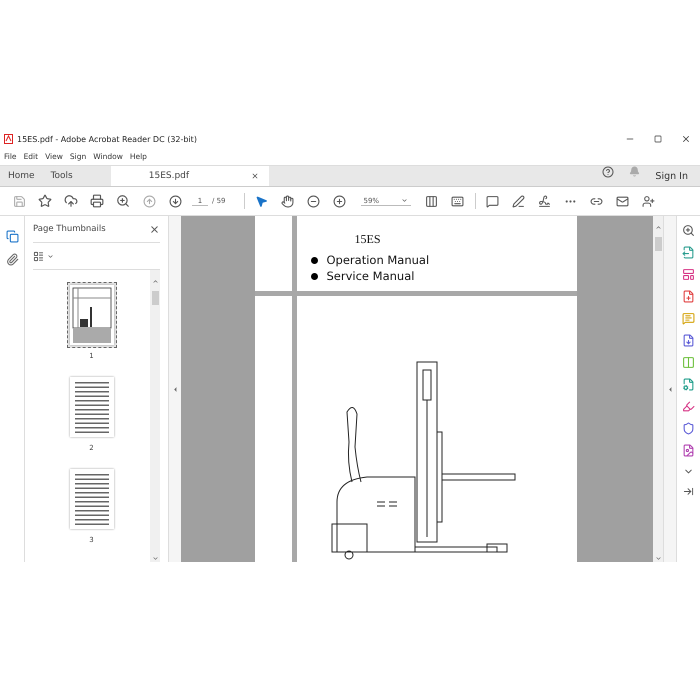  I want to click on highlighter-icon, so click(688, 406).